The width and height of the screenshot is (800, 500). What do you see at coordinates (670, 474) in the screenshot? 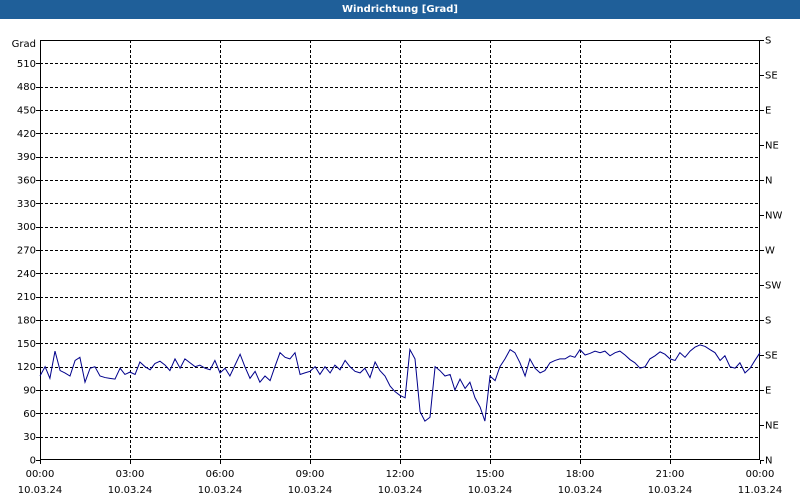
I see `x-tick-time-label: 21:00` at bounding box center [670, 474].